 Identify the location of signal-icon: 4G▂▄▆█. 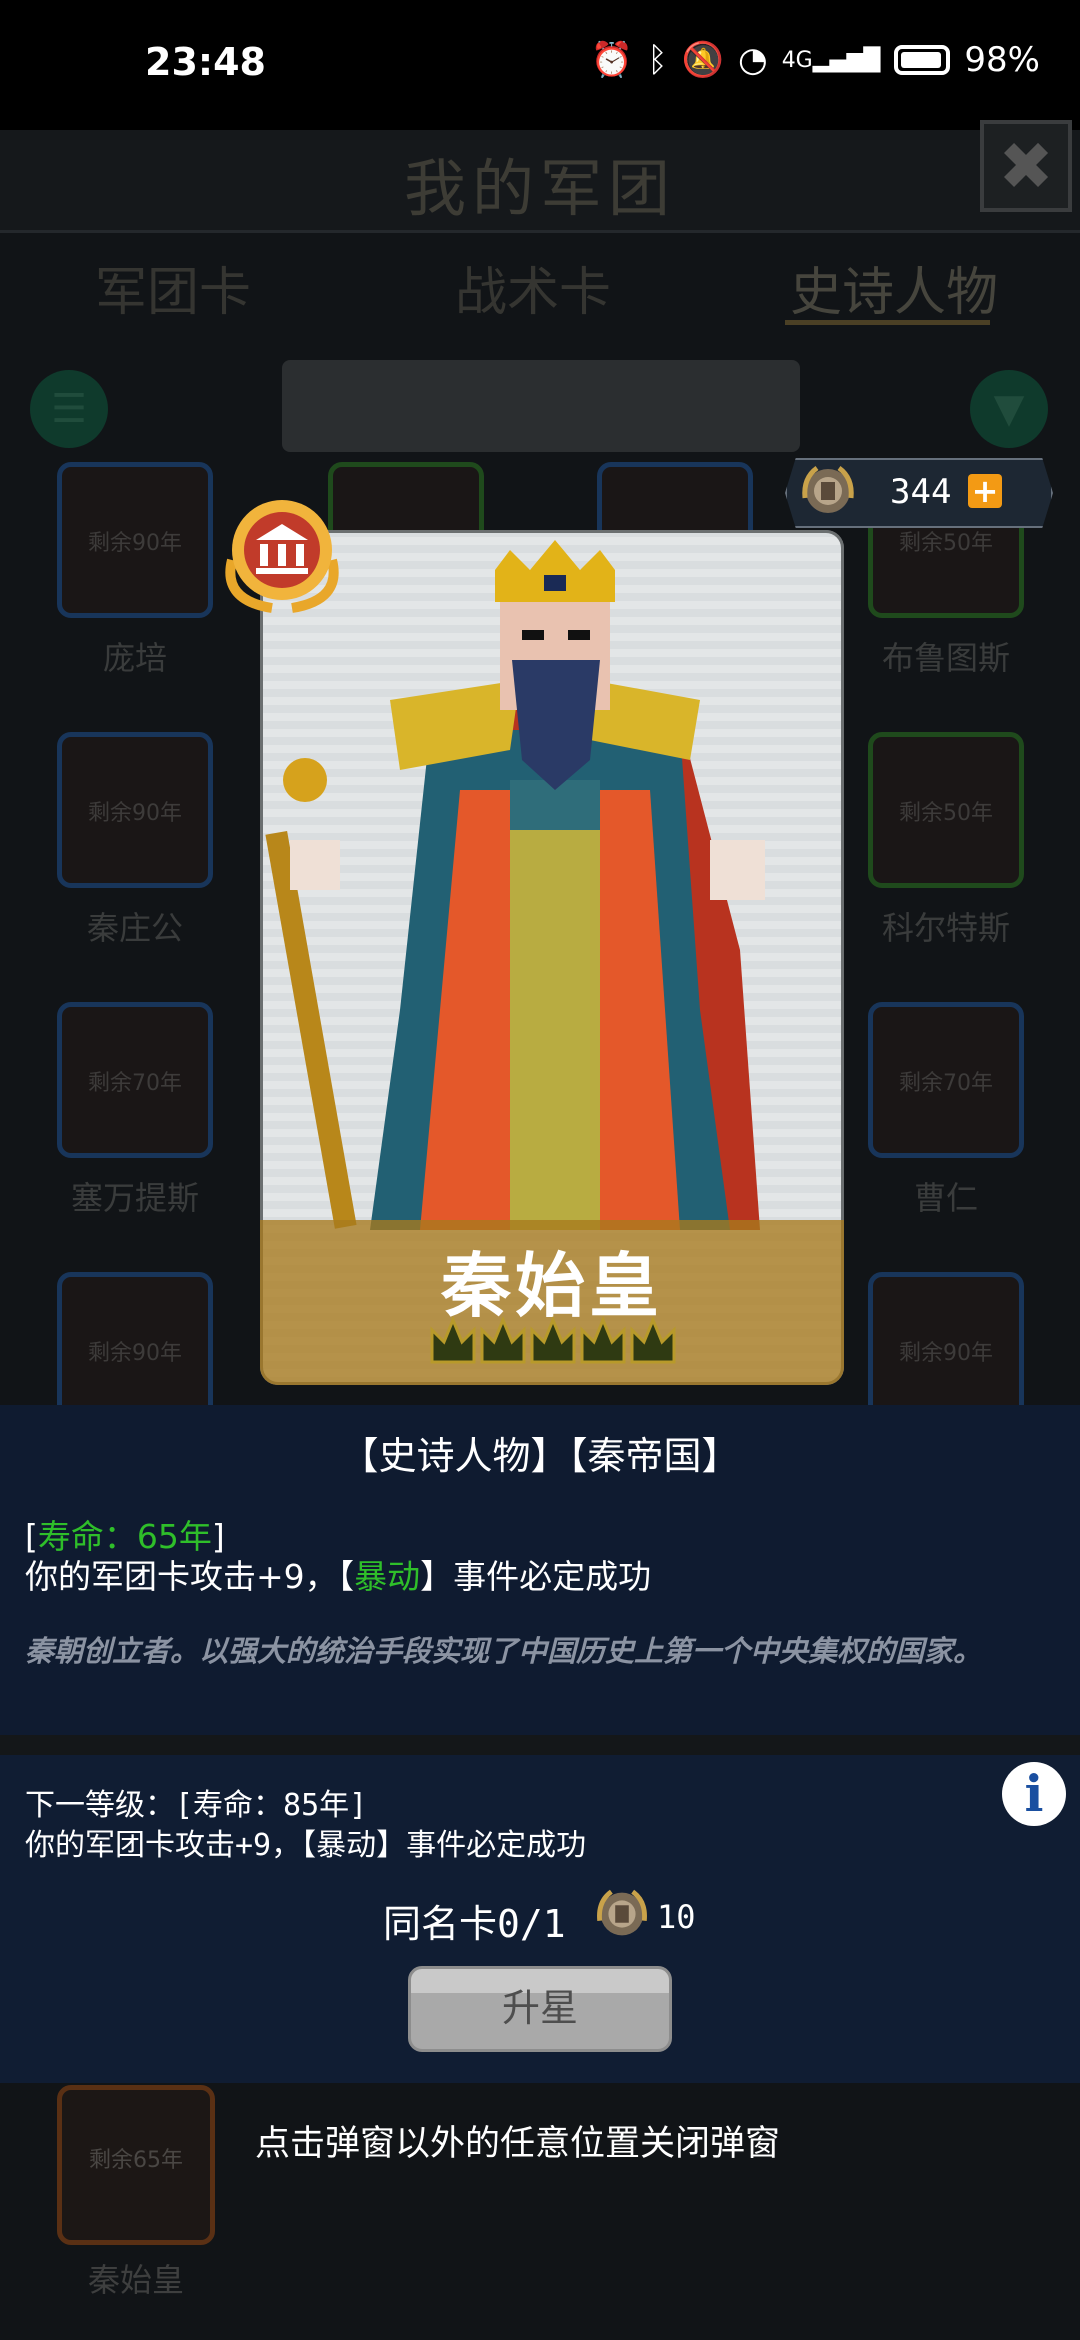
(831, 60).